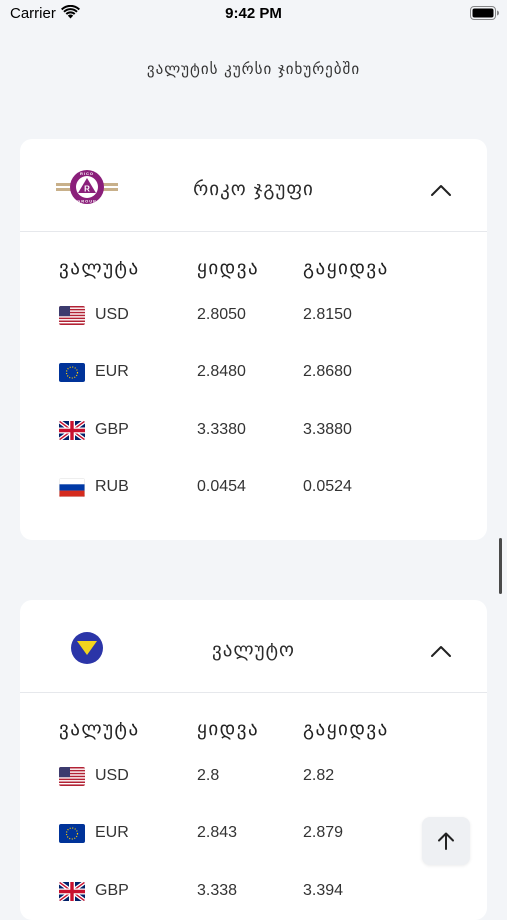  I want to click on sell-rate: 2.8150, so click(327, 314).